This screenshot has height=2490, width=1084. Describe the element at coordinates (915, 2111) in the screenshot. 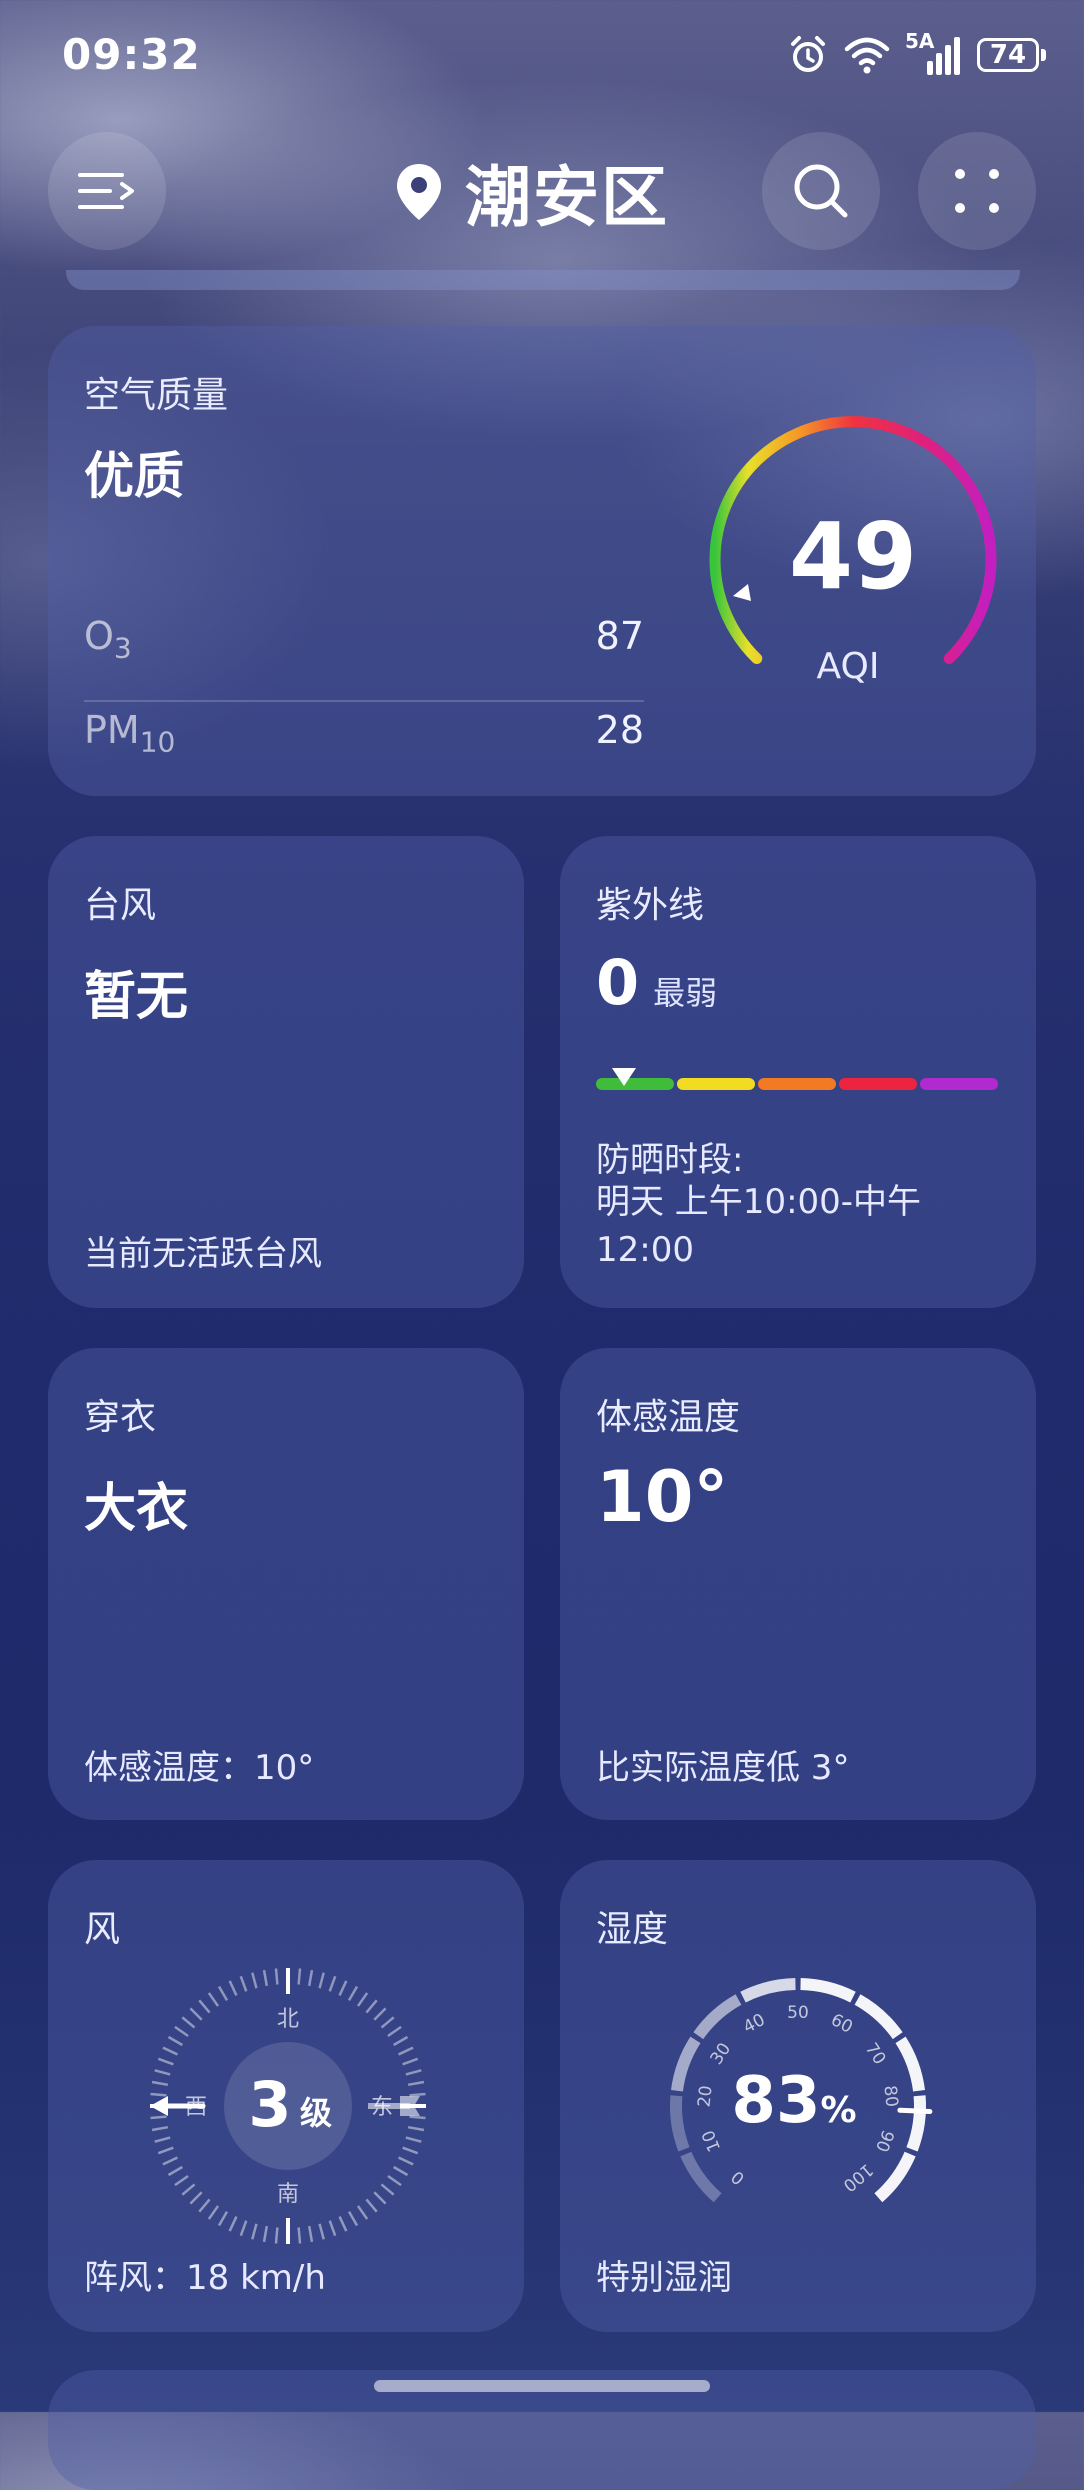

I see `humidity-needle` at that location.